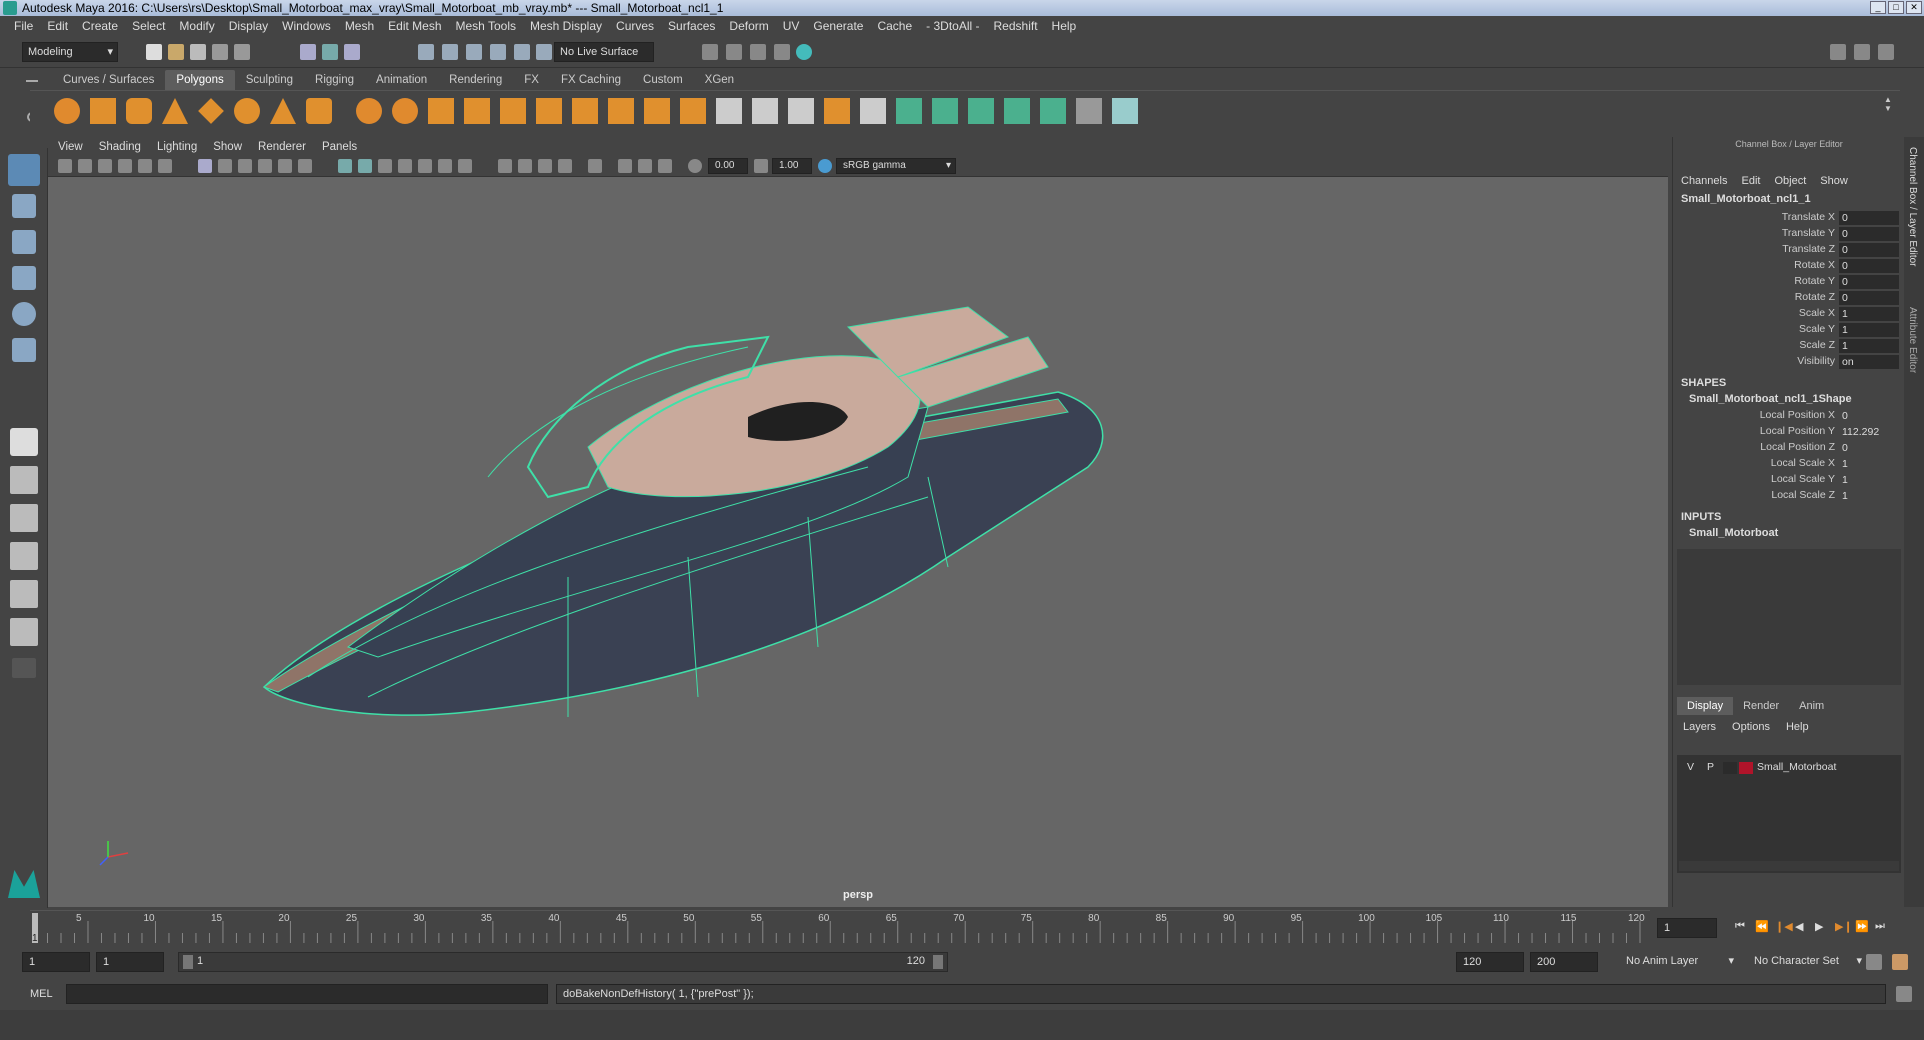  What do you see at coordinates (728, 166) in the screenshot?
I see `exposure-field: 0.00` at bounding box center [728, 166].